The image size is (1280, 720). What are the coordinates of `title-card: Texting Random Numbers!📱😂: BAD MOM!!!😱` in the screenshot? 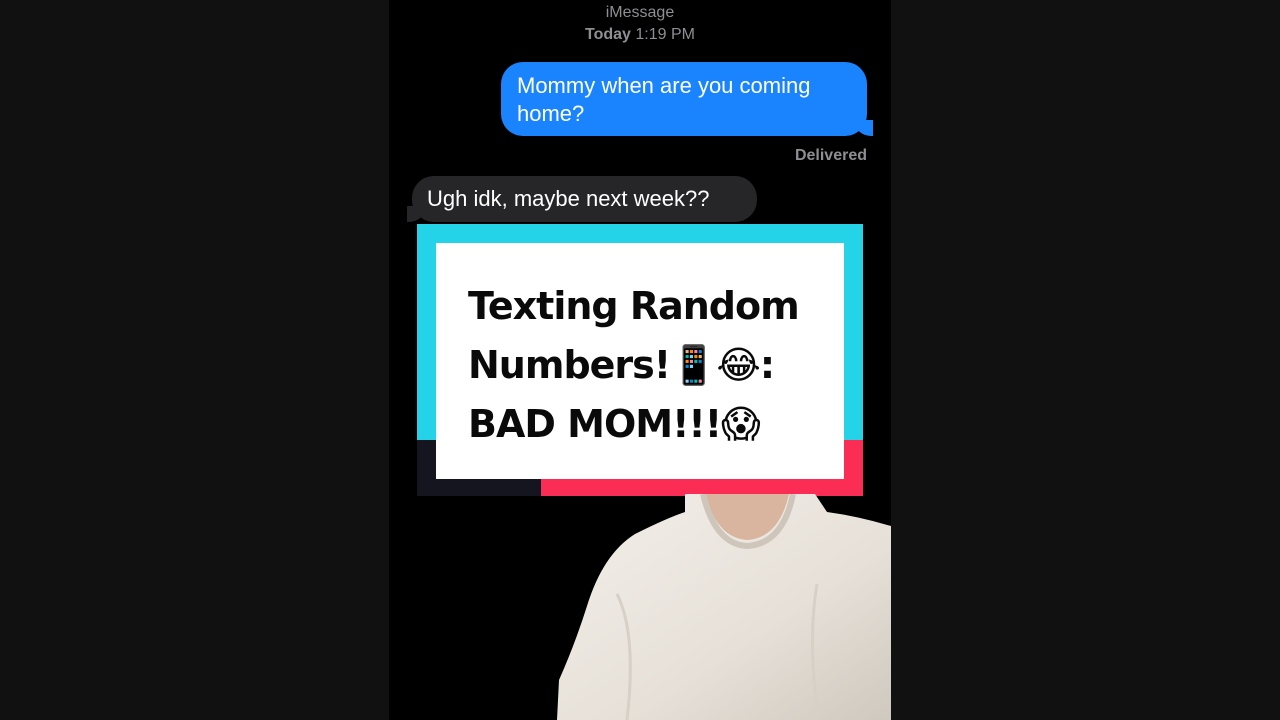 It's located at (640, 360).